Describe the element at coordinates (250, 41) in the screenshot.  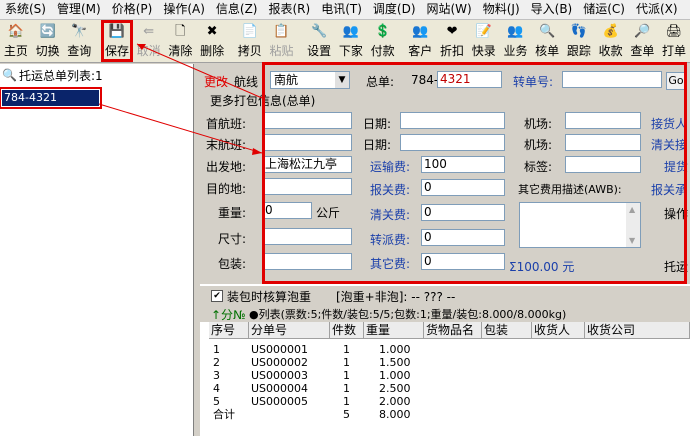
I see `toolbar-button: 📄 拷贝` at that location.